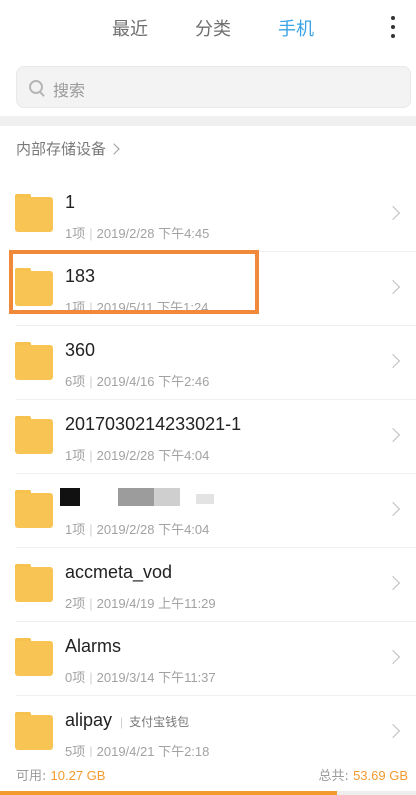 The height and width of the screenshot is (795, 416). What do you see at coordinates (296, 28) in the screenshot?
I see `tab-phone: 手机` at bounding box center [296, 28].